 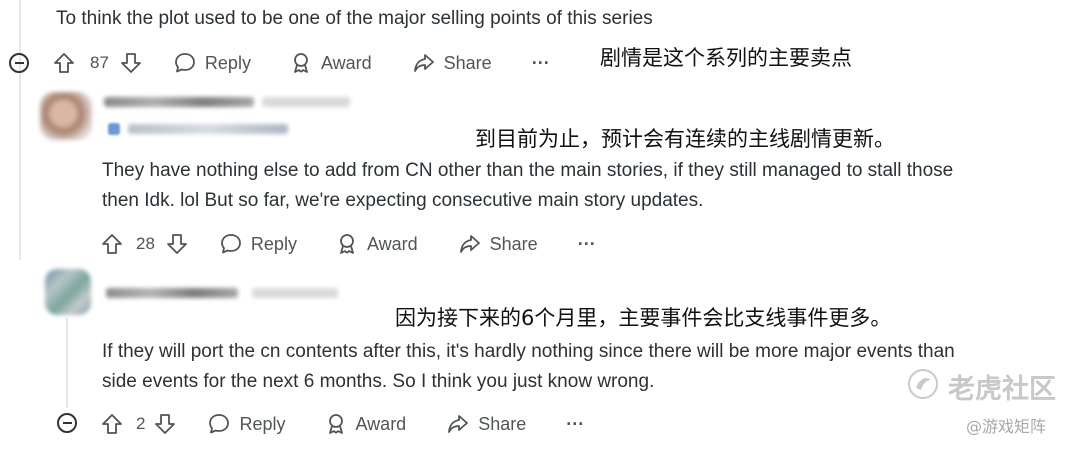 I want to click on watermark-brand: 老虎社区, so click(x=1002, y=389).